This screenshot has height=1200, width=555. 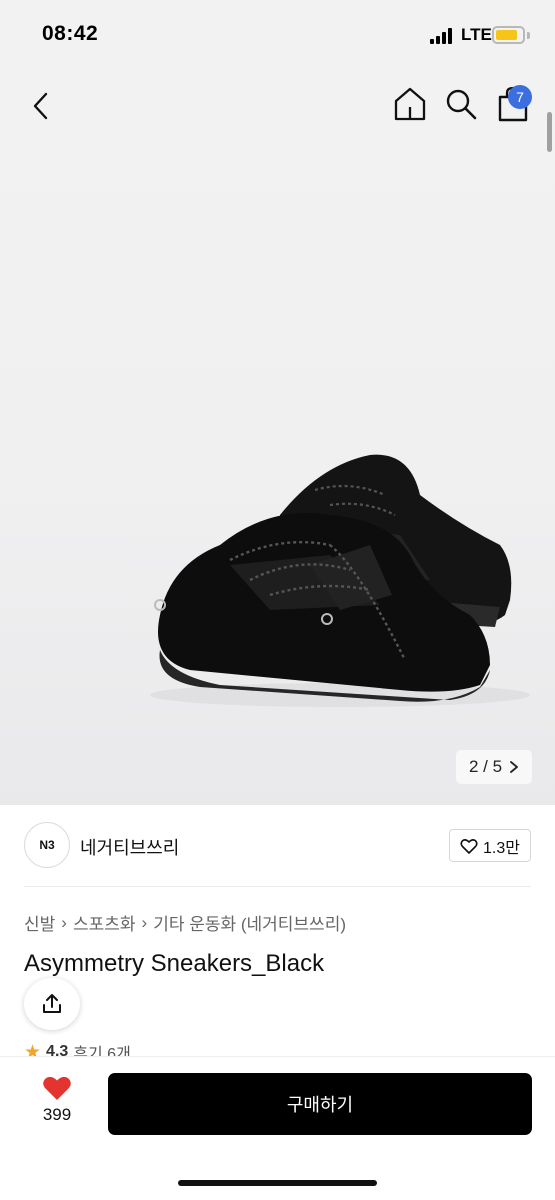 I want to click on scrollbar, so click(x=549, y=132).